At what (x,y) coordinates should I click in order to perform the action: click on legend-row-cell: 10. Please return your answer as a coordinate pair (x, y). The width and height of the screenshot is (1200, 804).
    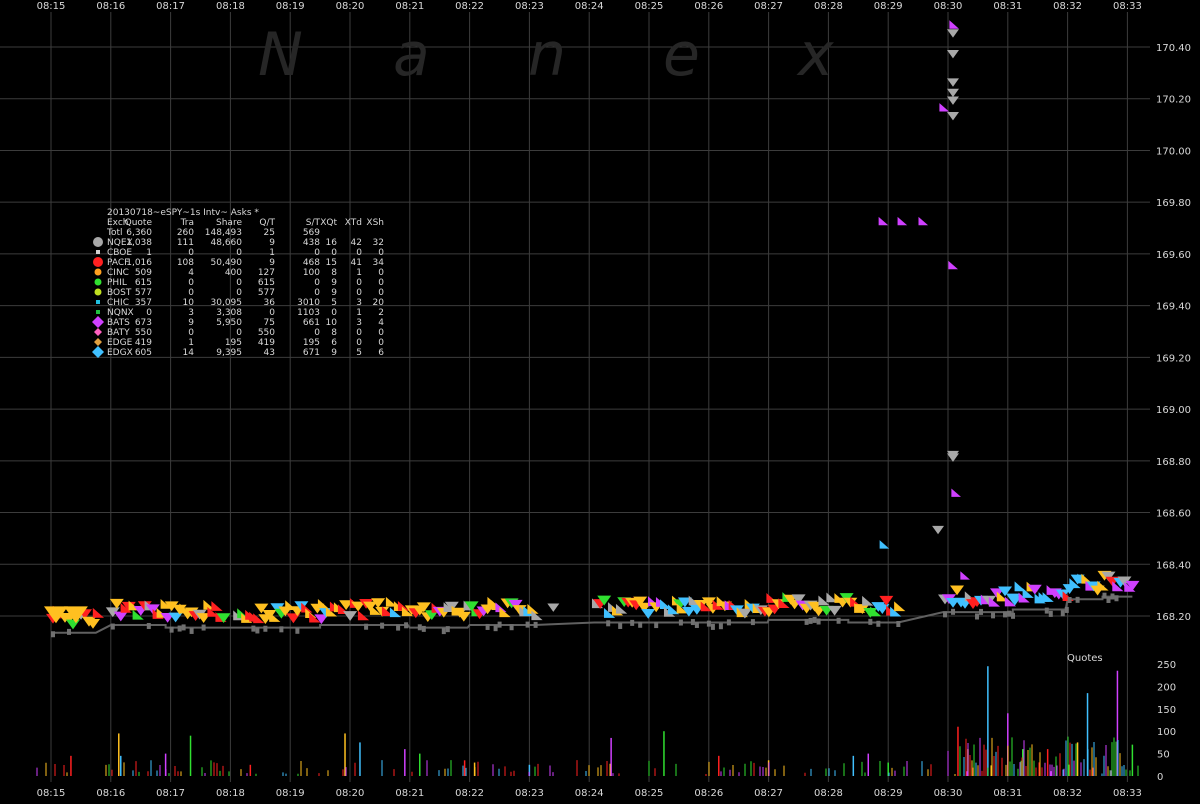
    Looking at the image, I should click on (332, 323).